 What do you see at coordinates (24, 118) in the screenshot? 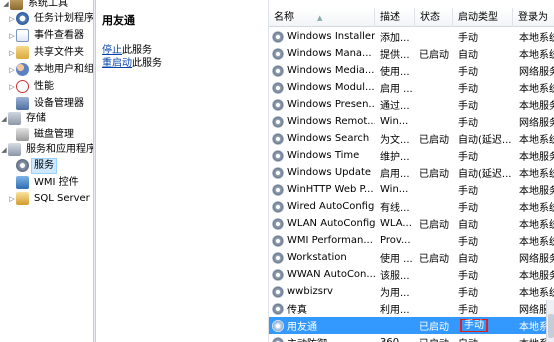
I see `tree-item-storage: ◢ 存储` at bounding box center [24, 118].